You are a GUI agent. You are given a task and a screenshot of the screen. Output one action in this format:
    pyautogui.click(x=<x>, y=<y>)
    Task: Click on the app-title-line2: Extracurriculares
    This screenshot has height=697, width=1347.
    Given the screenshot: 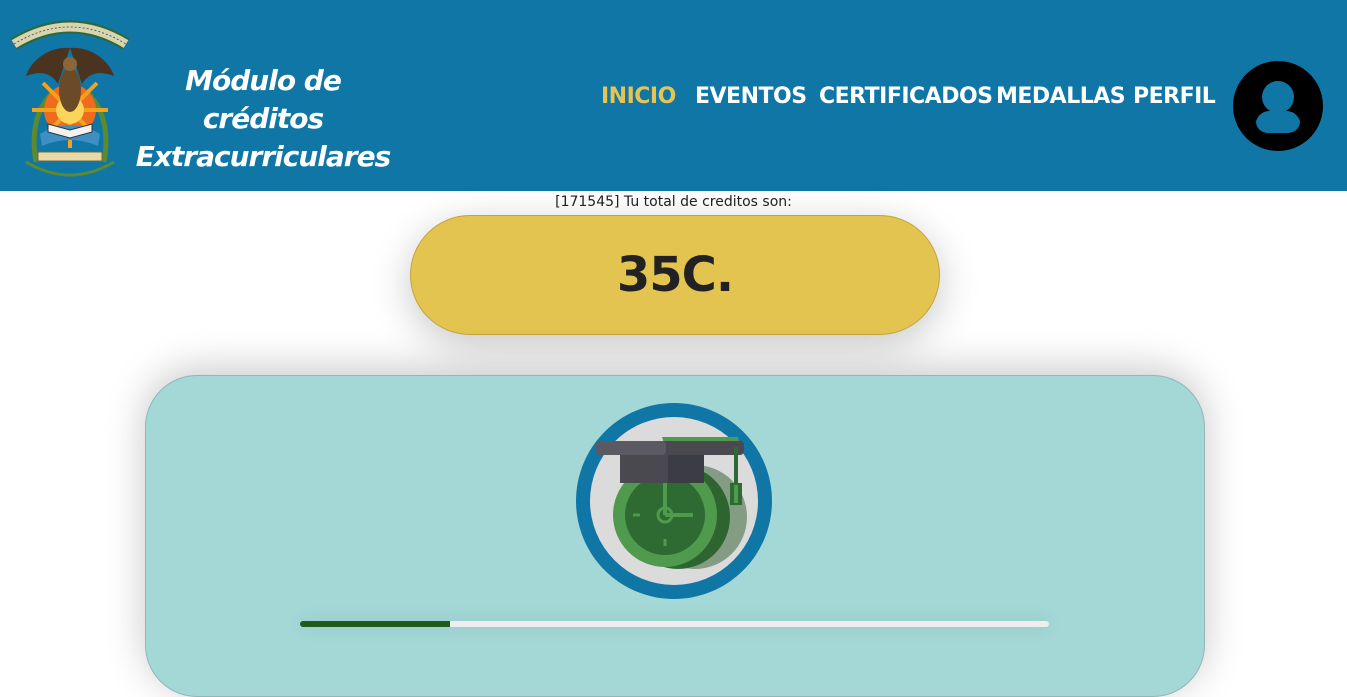 What is the action you would take?
    pyautogui.click(x=263, y=156)
    